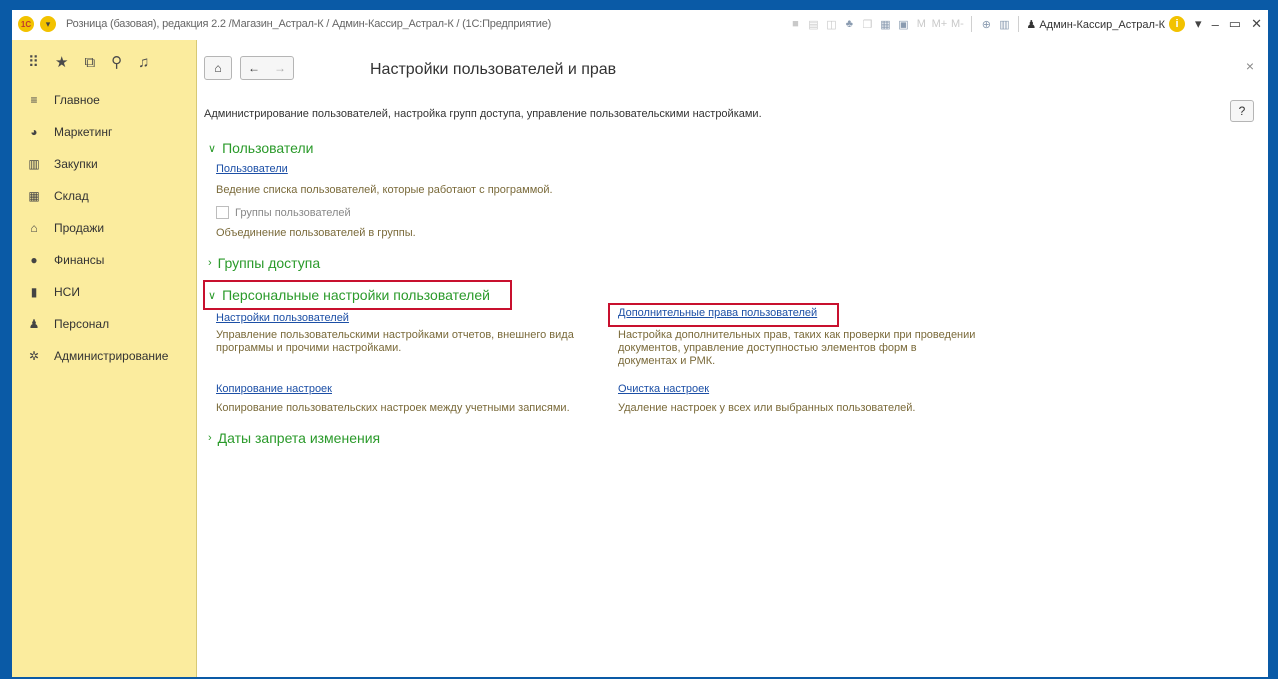  I want to click on window-menu-icon: ▾, so click(1198, 24).